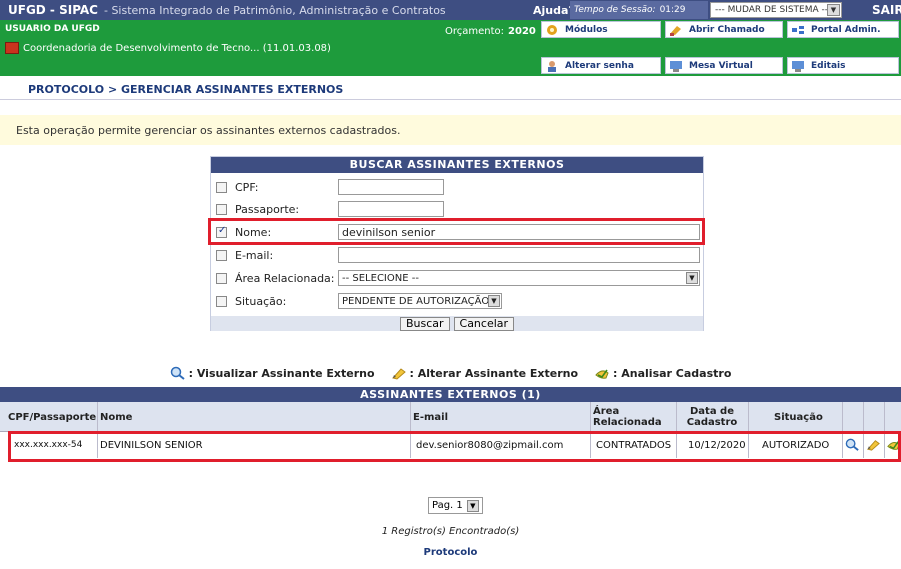 This screenshot has height=569, width=901. Describe the element at coordinates (457, 187) in the screenshot. I see `cpf-row: CPF:` at that location.